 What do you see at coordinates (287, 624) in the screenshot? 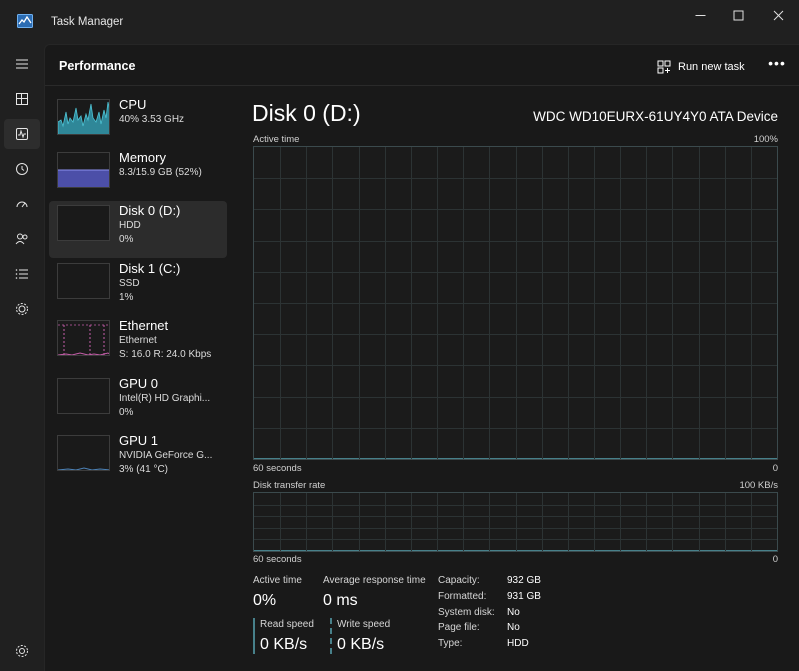
I see `read-speed-label: Read speed` at bounding box center [287, 624].